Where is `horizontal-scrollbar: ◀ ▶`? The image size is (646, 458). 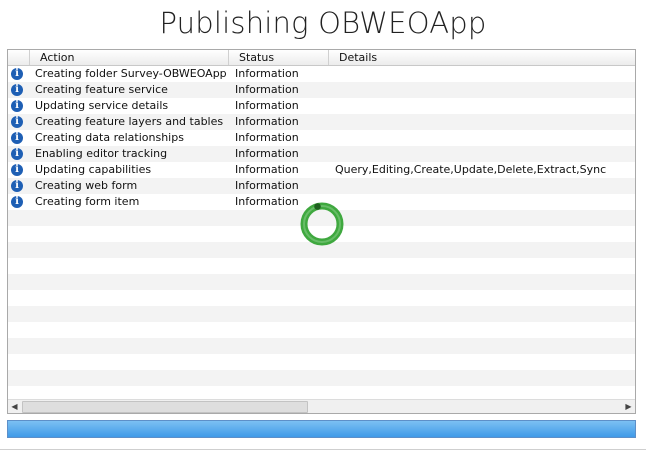
horizontal-scrollbar: ◀ ▶ is located at coordinates (321, 406).